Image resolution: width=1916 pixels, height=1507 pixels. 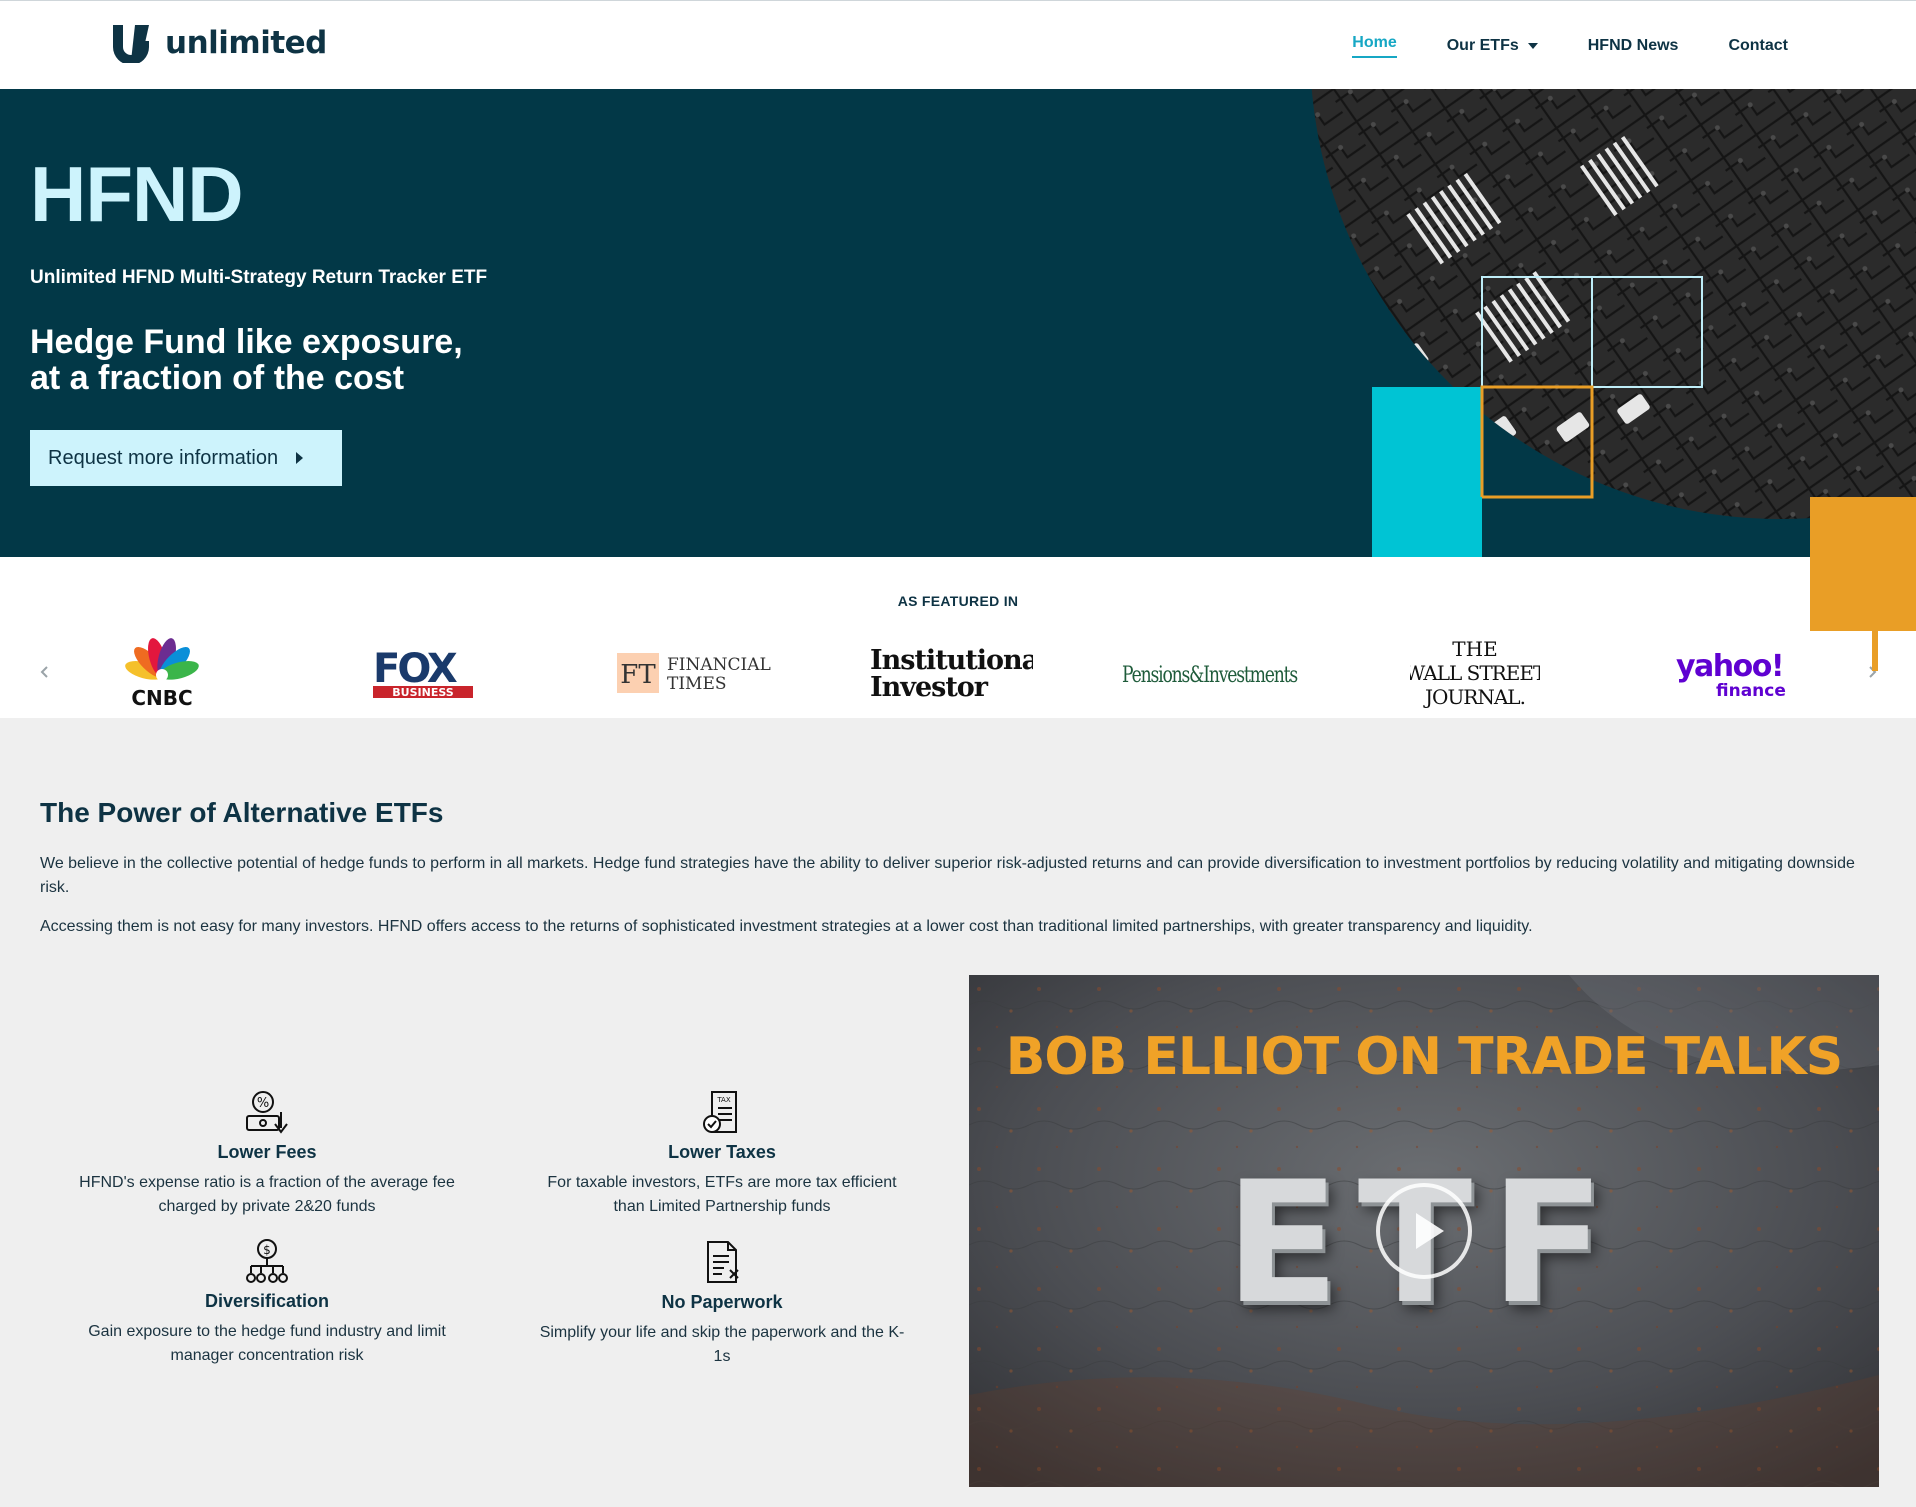 I want to click on decor-orange-block, so click(x=1863, y=594).